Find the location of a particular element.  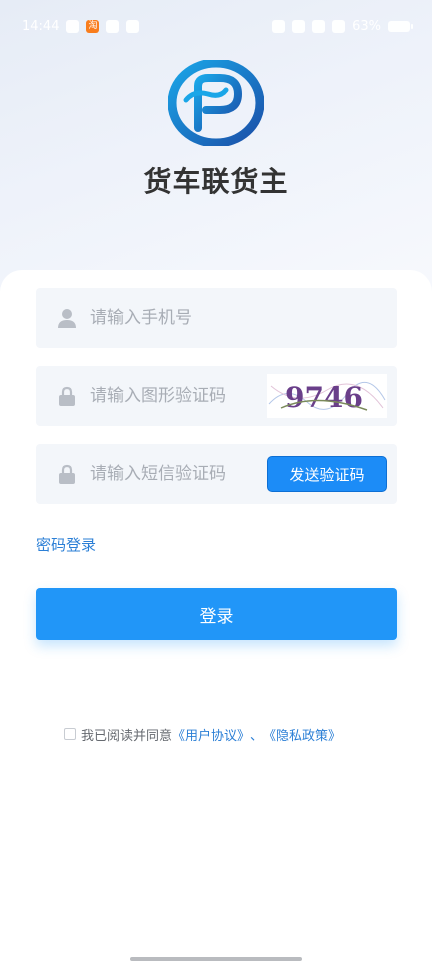

password-login-link: 密码登录 is located at coordinates (66, 544).